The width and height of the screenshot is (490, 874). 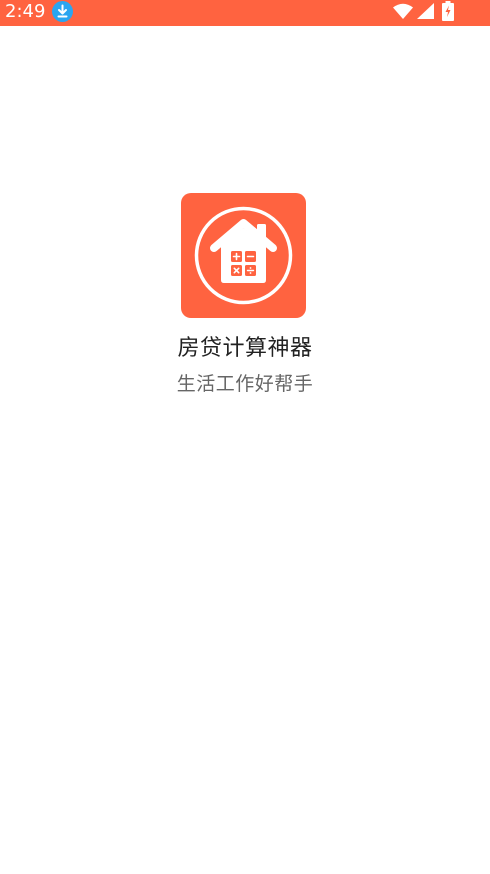 What do you see at coordinates (448, 11) in the screenshot?
I see `battery-charging-icon` at bounding box center [448, 11].